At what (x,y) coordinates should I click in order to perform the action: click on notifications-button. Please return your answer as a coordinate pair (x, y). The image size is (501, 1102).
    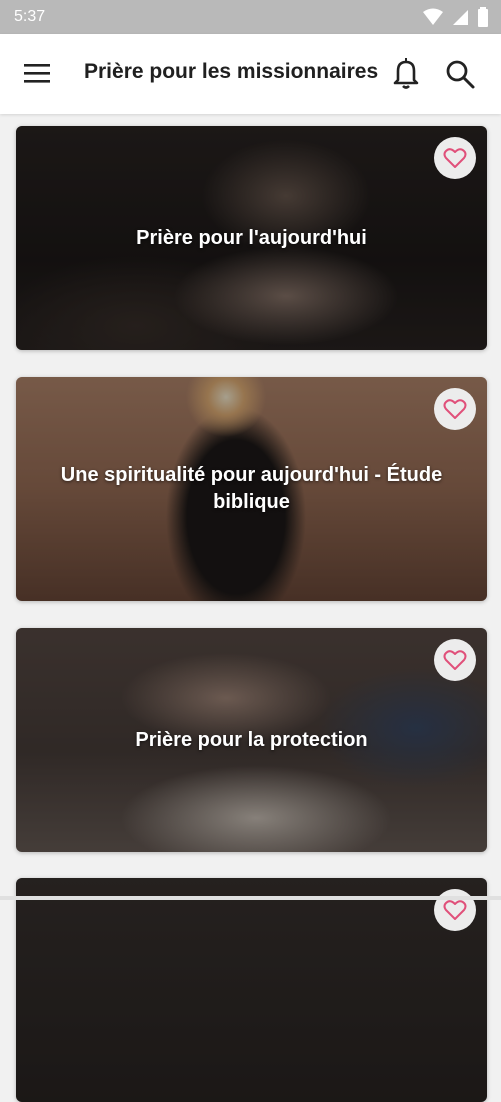
    Looking at the image, I should click on (406, 74).